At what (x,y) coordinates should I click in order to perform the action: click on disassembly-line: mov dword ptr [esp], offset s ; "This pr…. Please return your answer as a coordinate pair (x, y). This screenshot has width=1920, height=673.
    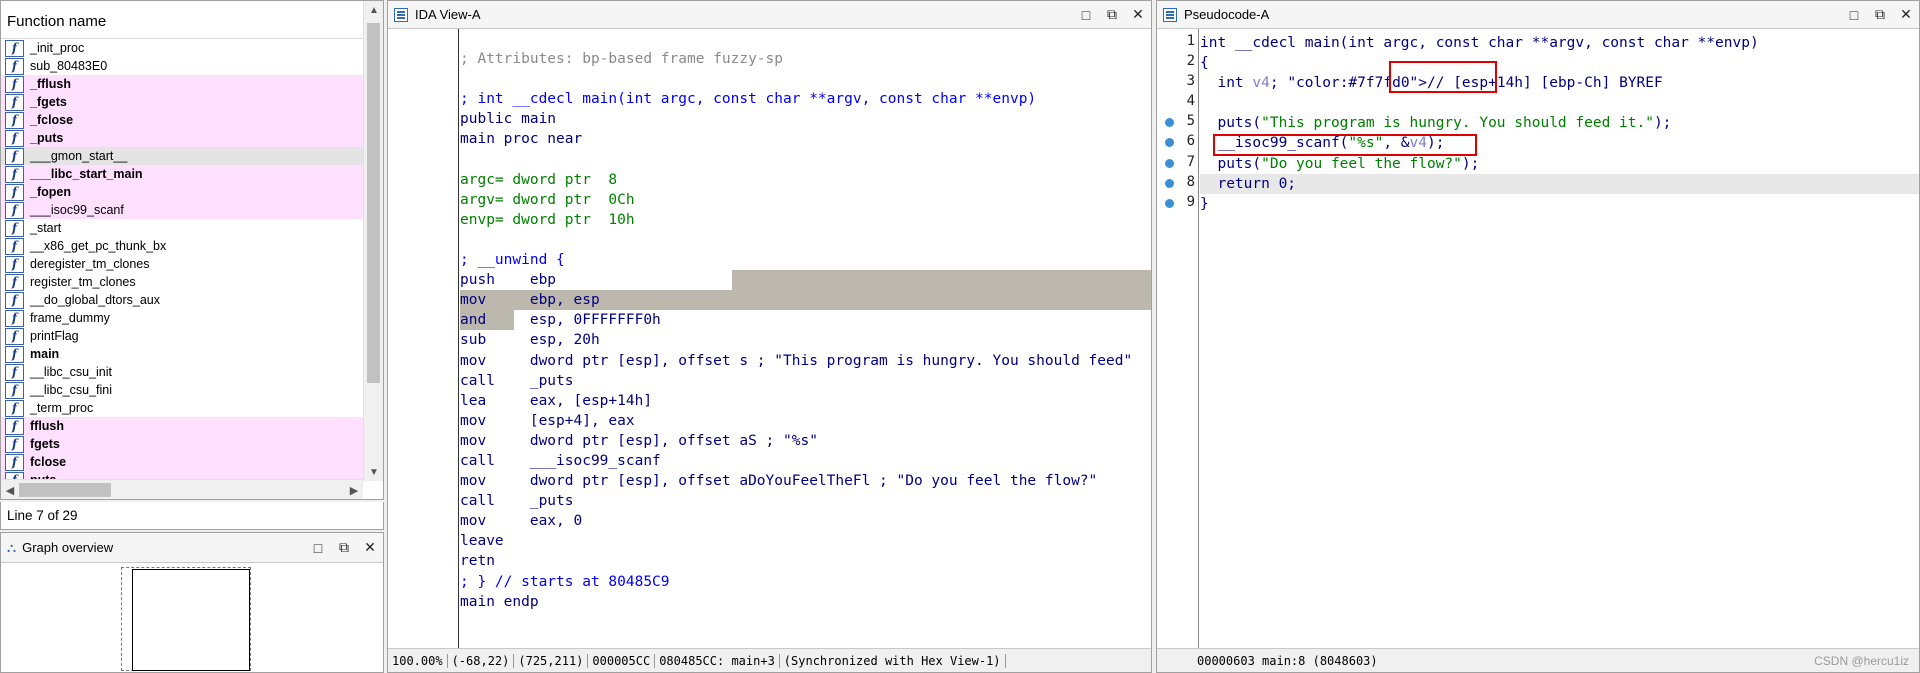
    Looking at the image, I should click on (805, 361).